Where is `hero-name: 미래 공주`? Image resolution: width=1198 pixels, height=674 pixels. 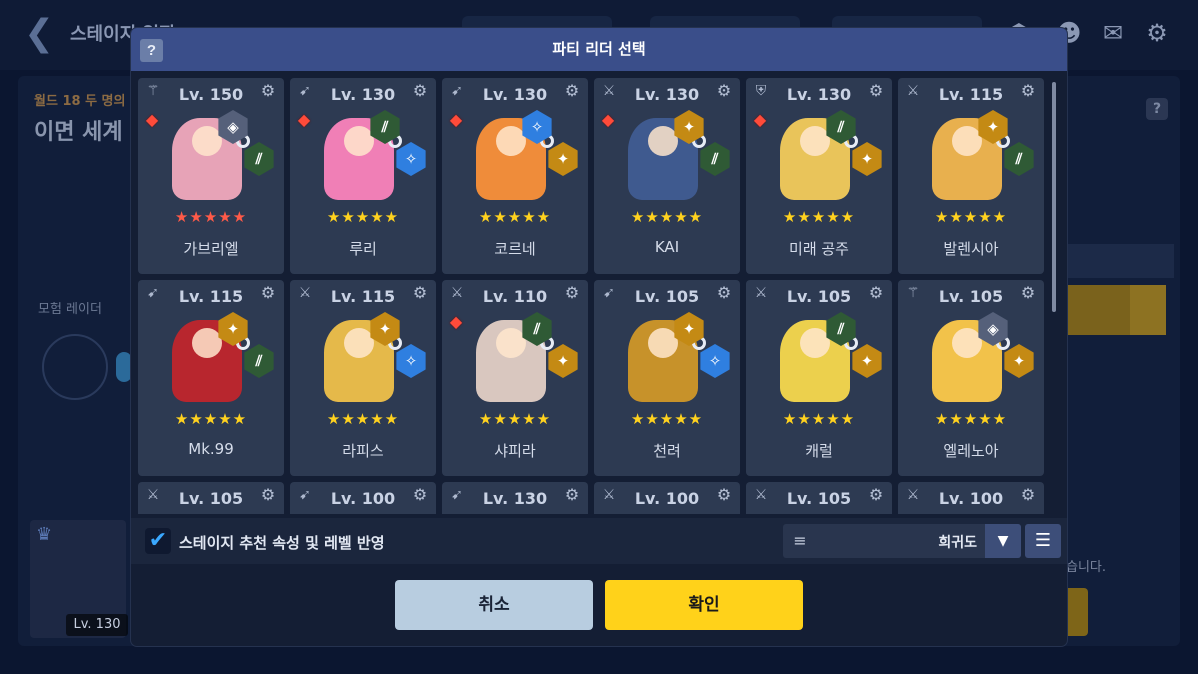
hero-name: 미래 공주 is located at coordinates (819, 249).